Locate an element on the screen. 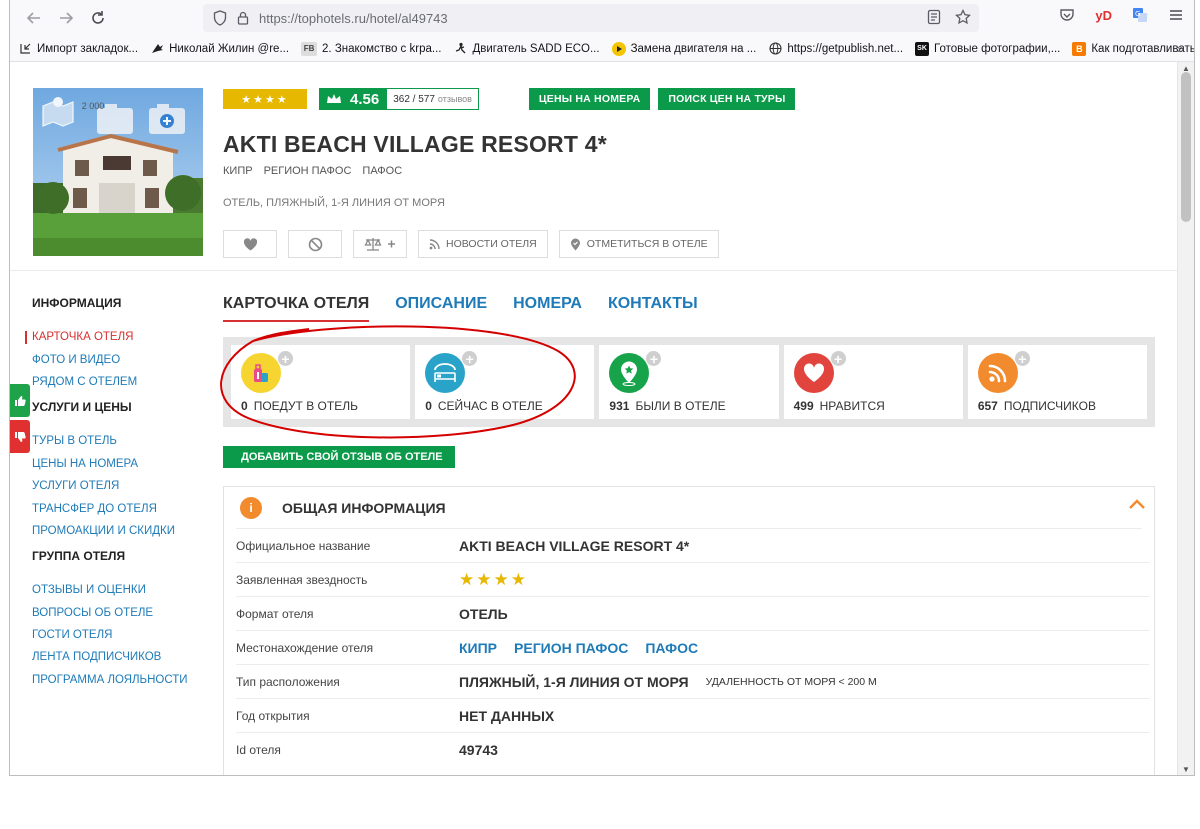 The width and height of the screenshot is (1200, 829). import-icon is located at coordinates (25, 49).